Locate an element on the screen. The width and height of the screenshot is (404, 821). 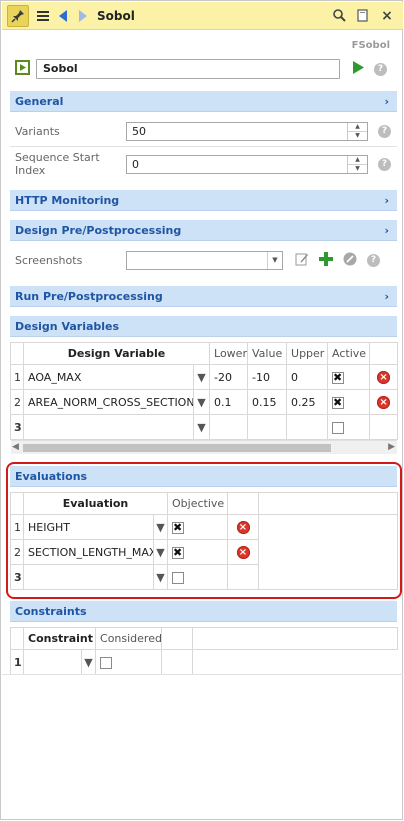
chevron-right-icon: › is located at coordinates (386, 200).